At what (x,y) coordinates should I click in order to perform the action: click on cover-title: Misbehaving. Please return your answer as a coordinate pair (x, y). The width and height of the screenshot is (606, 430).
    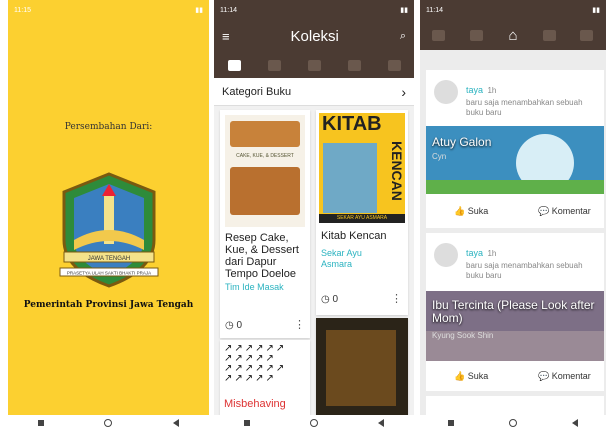
    Looking at the image, I should click on (255, 404).